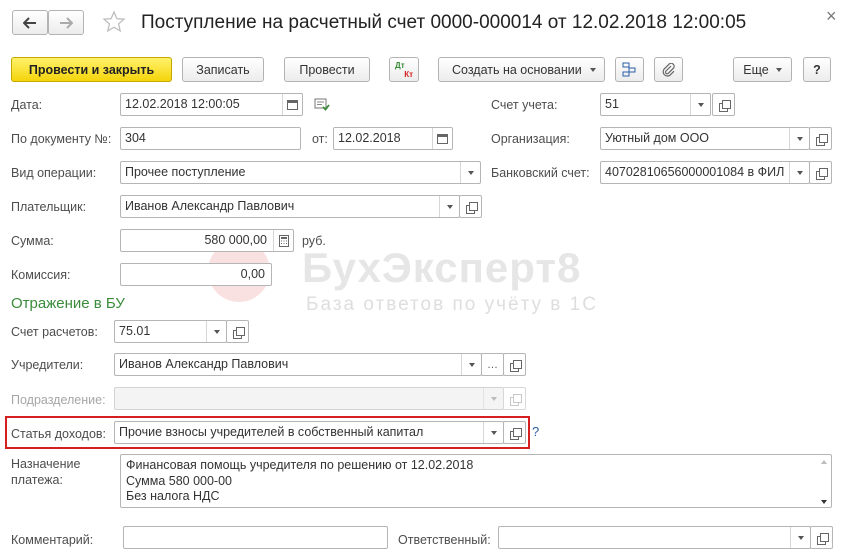 Image resolution: width=846 pixels, height=559 pixels. I want to click on section-title: Отражение в БУ, so click(68, 303).